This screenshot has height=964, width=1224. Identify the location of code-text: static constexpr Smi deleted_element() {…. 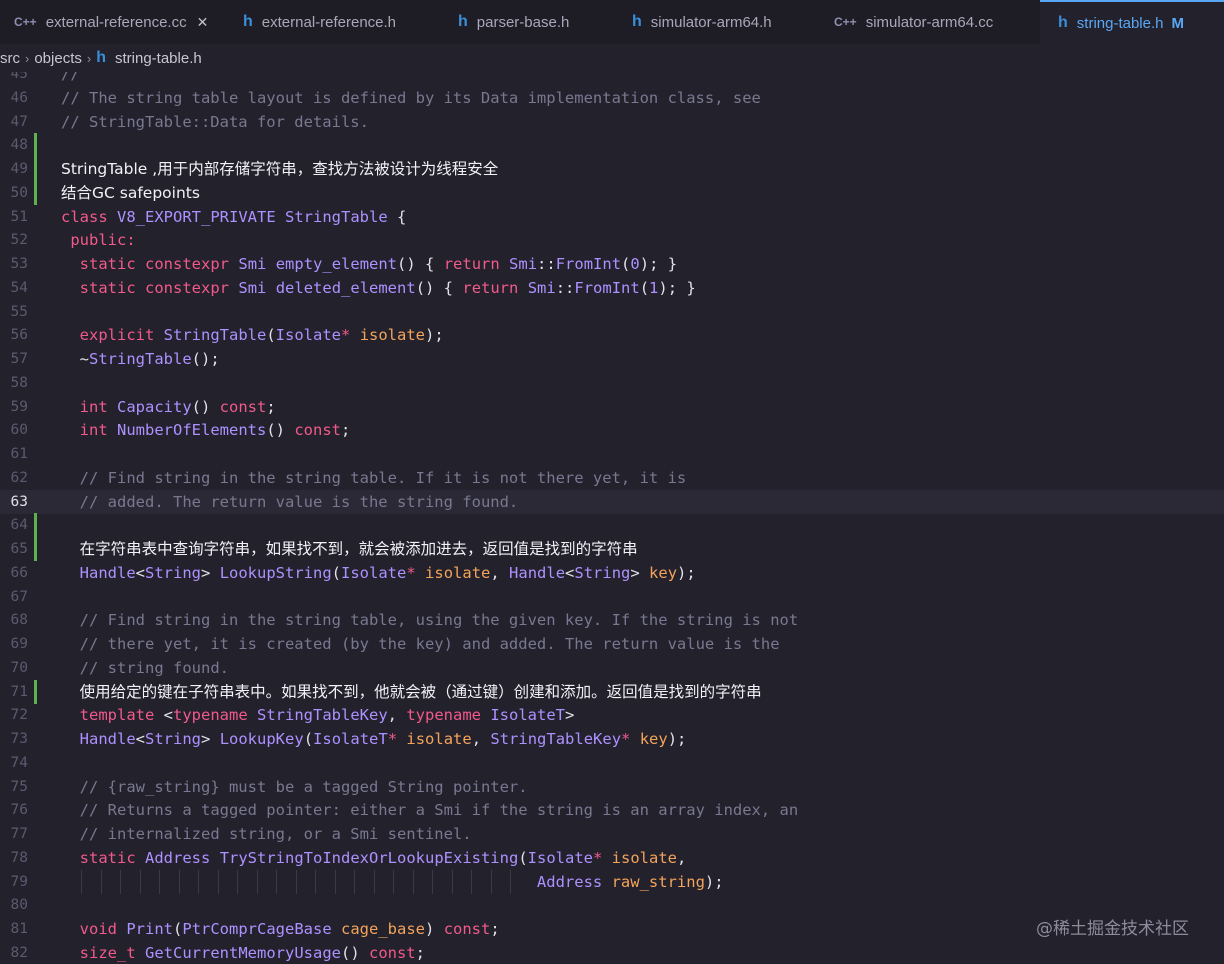
(387, 287).